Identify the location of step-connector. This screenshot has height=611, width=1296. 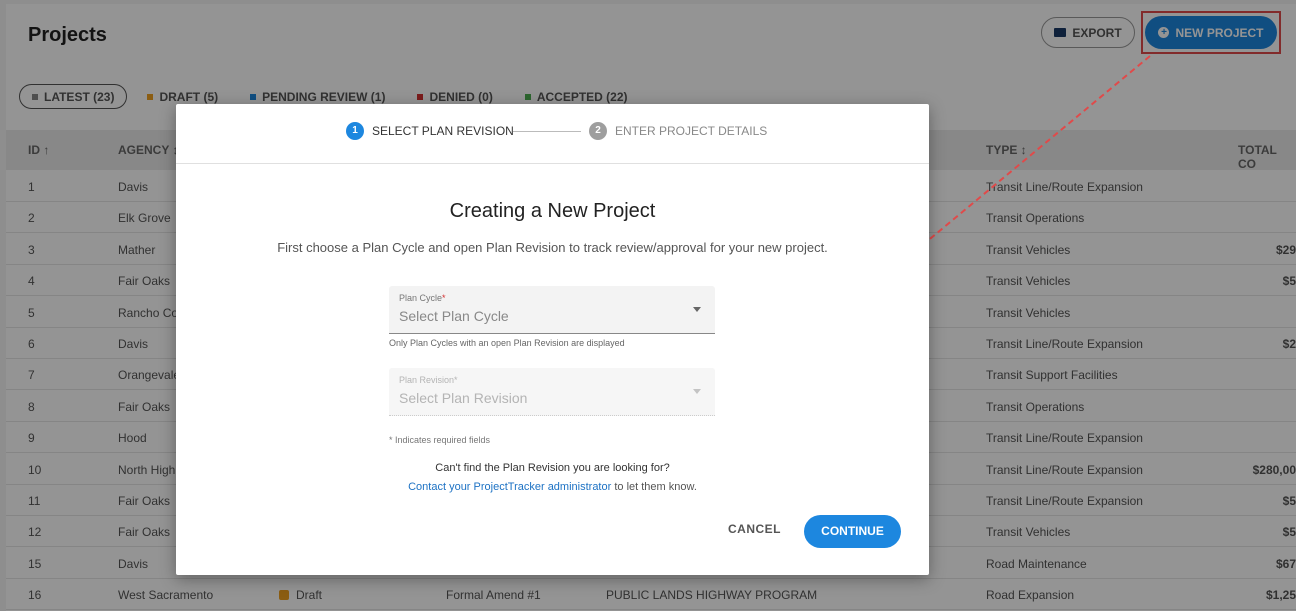
(547, 131).